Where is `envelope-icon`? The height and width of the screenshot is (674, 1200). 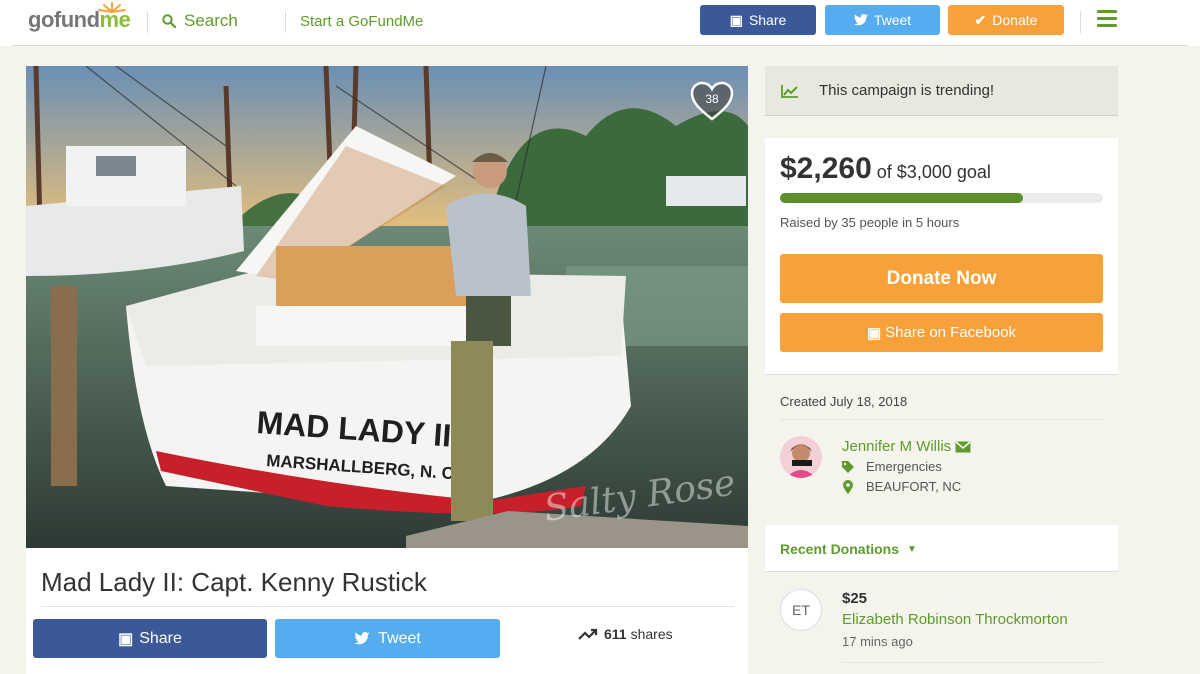
envelope-icon is located at coordinates (963, 446).